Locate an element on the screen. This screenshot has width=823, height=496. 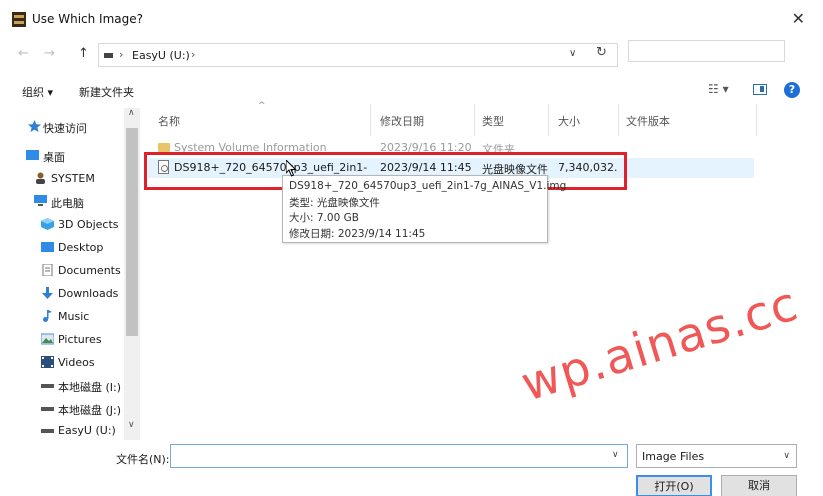
address-row: ← → ↑ › EasyU (U:) › ∨ ↻ is located at coordinates (411, 55).